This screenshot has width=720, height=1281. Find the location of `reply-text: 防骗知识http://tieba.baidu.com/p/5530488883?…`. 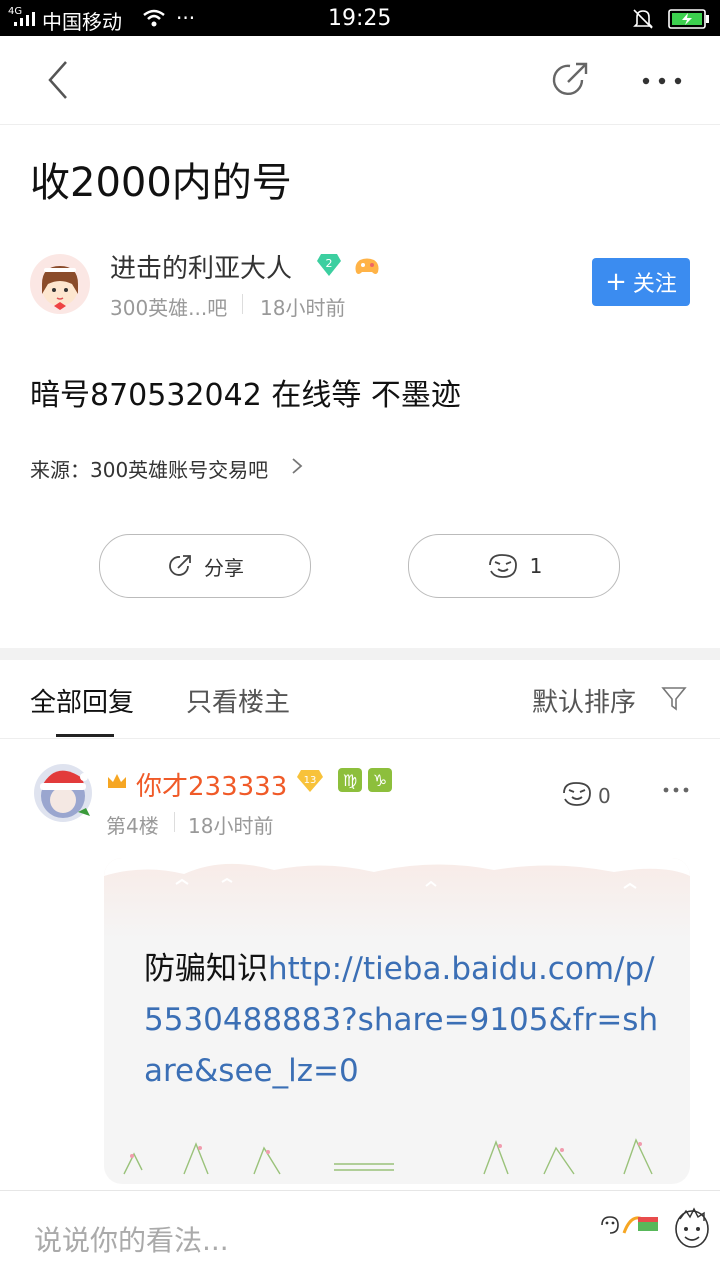

reply-text: 防骗知识http://tieba.baidu.com/p/5530488883?… is located at coordinates (404, 1020).